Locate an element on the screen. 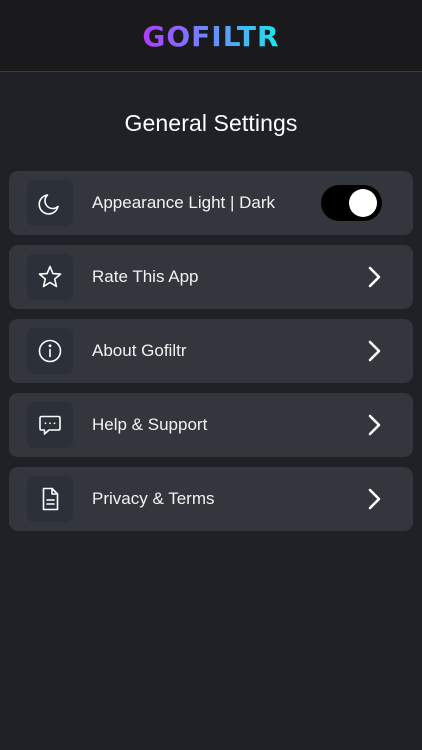  appearance-toggle is located at coordinates (351, 203).